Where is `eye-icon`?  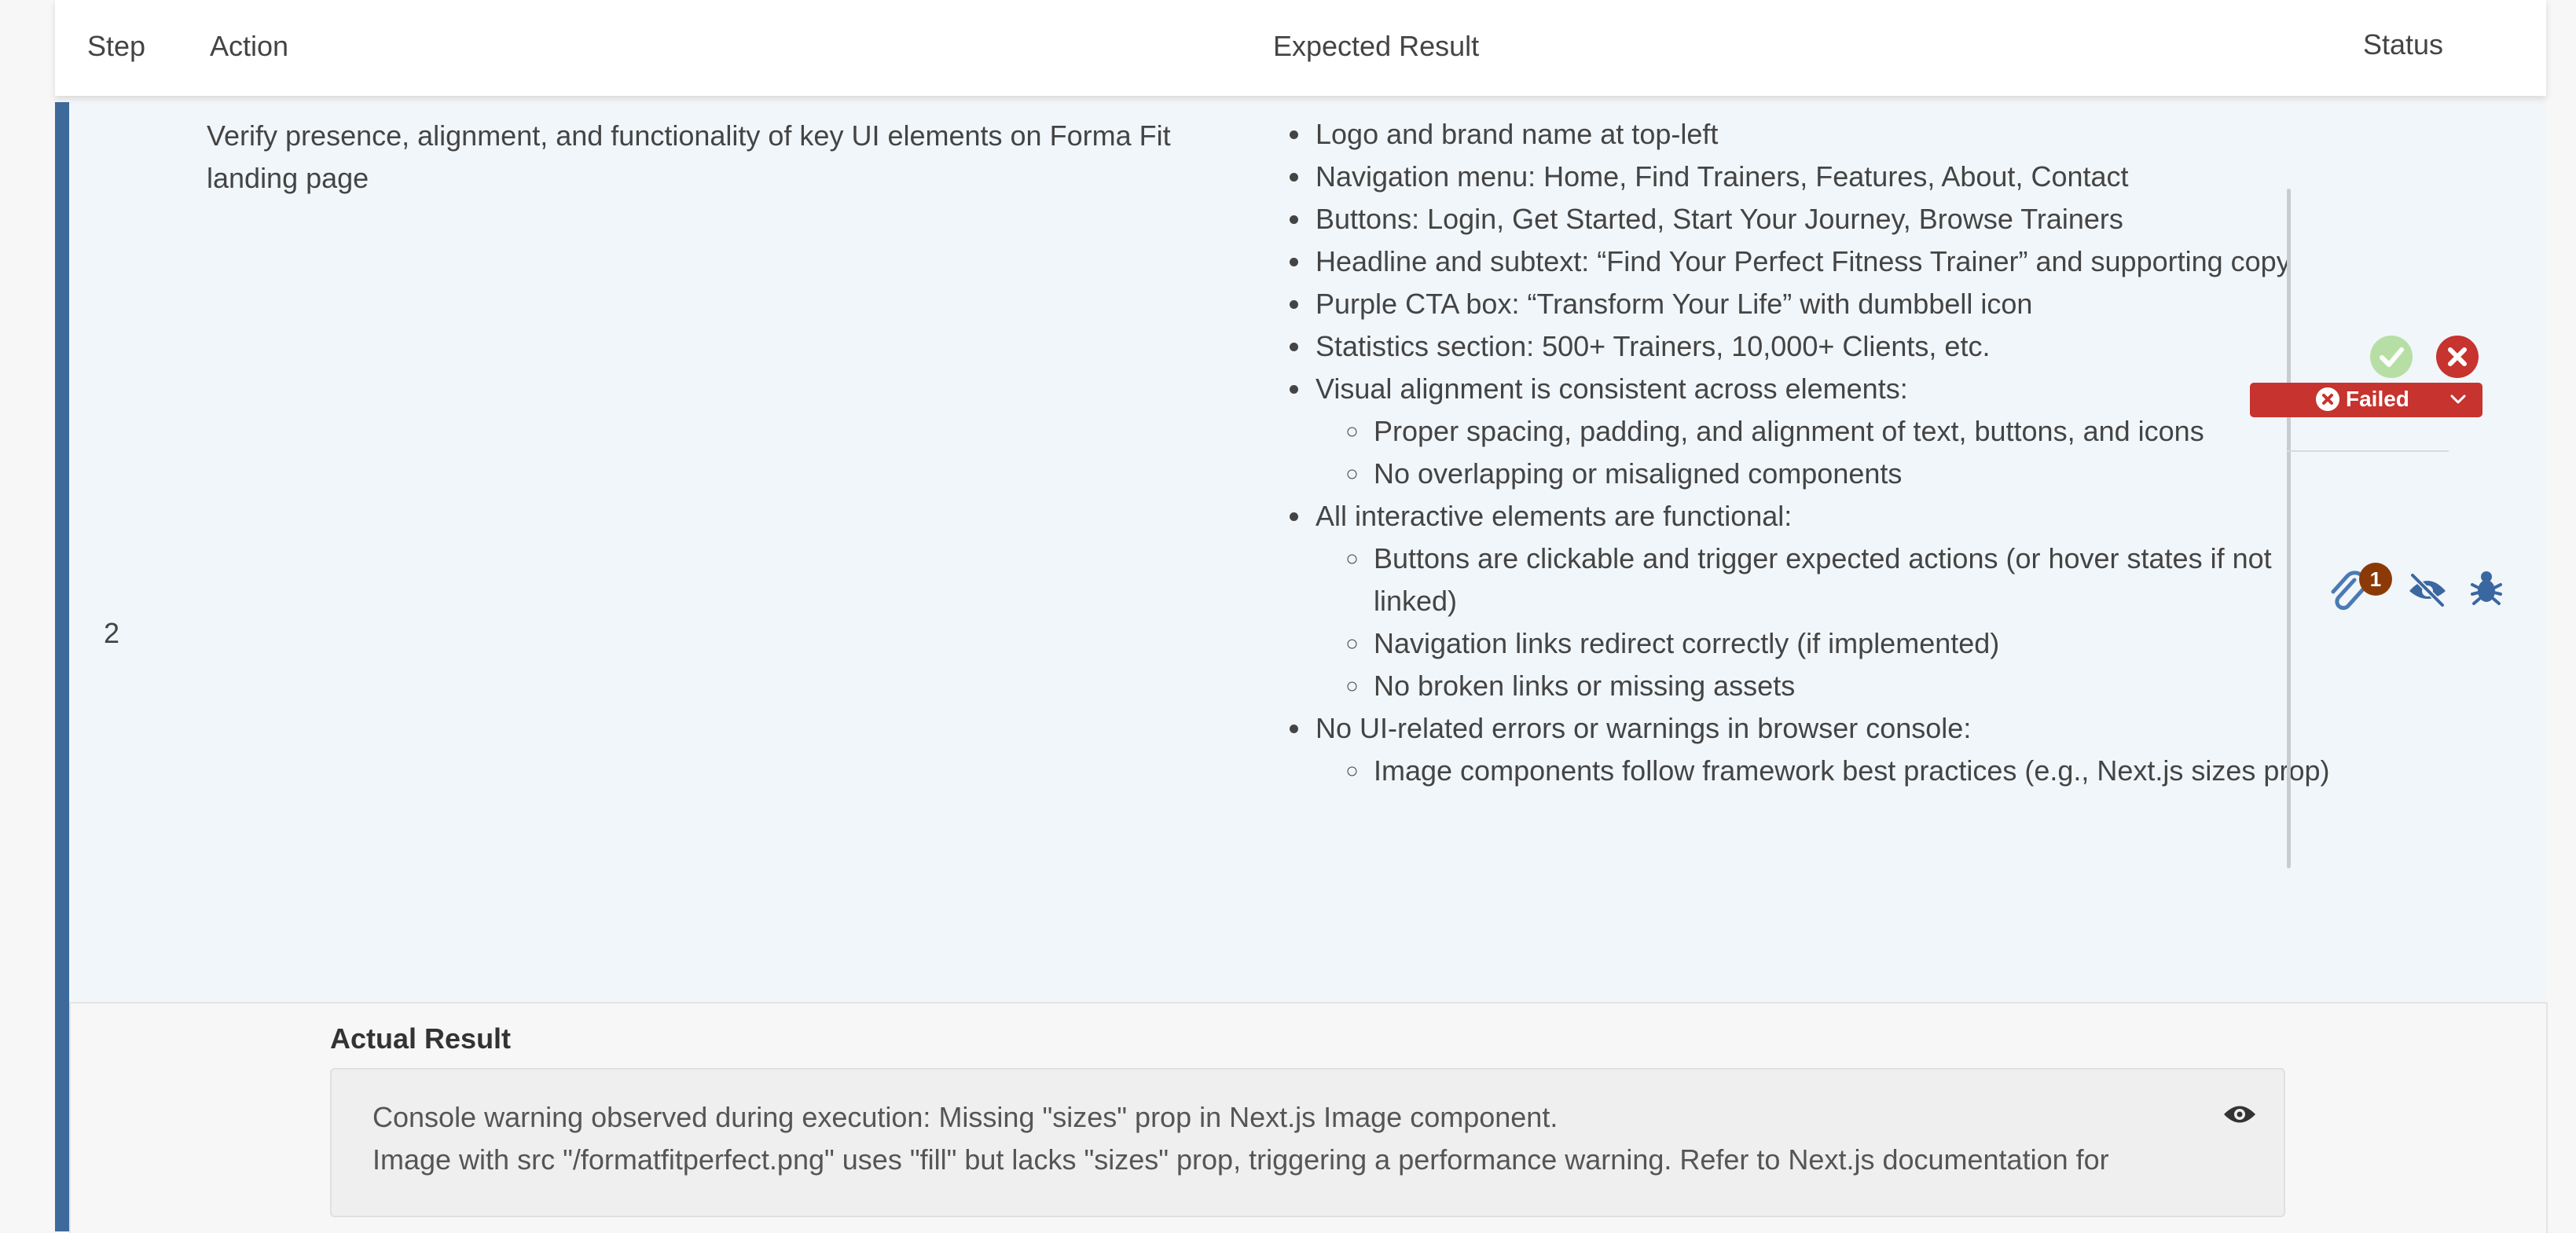 eye-icon is located at coordinates (2239, 1114).